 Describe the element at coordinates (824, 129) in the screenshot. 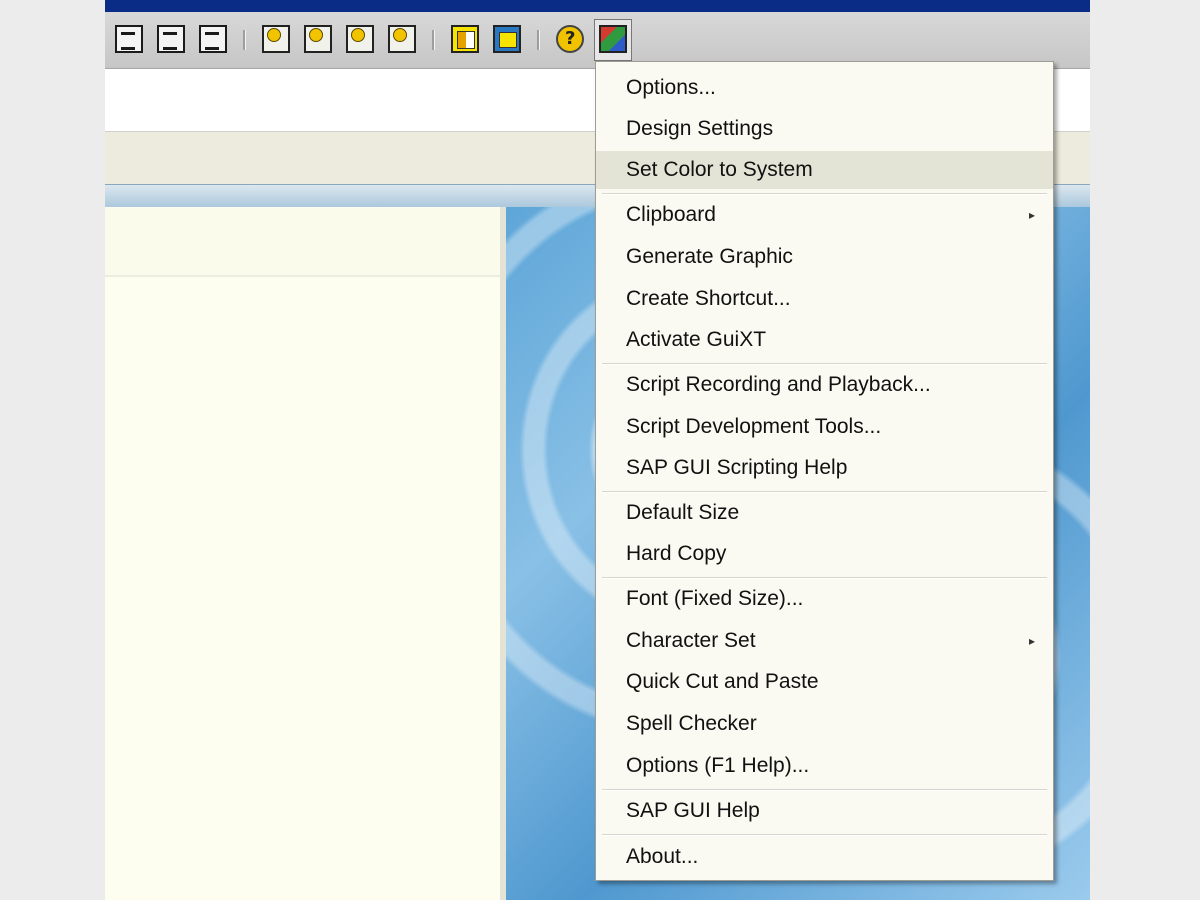

I see `menu-item-design-settings: Design Settings` at that location.